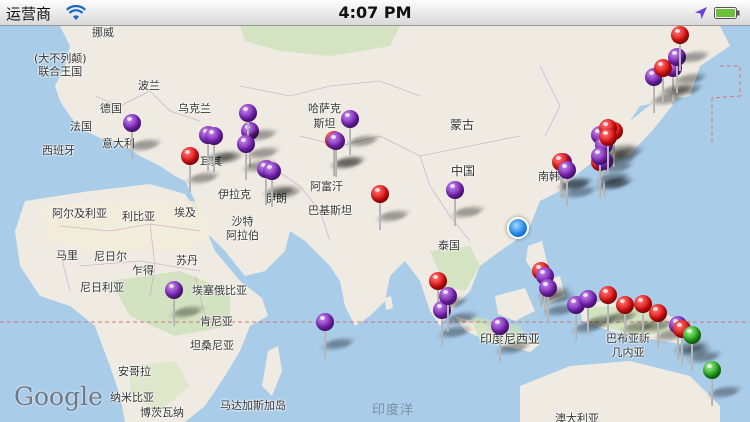 The width and height of the screenshot is (750, 422). I want to click on map-label-kazakhstan: 哈萨克 斯坦, so click(324, 116).